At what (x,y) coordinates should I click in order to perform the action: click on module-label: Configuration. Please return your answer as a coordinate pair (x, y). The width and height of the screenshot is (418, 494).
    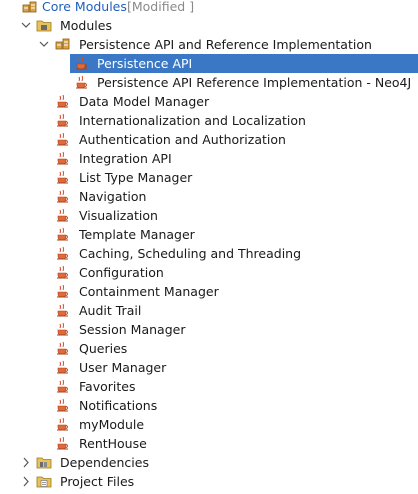
    Looking at the image, I should click on (121, 272).